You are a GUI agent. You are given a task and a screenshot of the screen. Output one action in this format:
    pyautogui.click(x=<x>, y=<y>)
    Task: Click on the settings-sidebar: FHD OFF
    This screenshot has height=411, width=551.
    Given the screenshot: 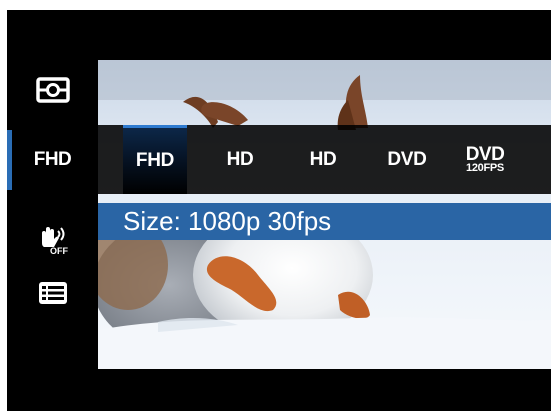 What is the action you would take?
    pyautogui.click(x=52, y=214)
    